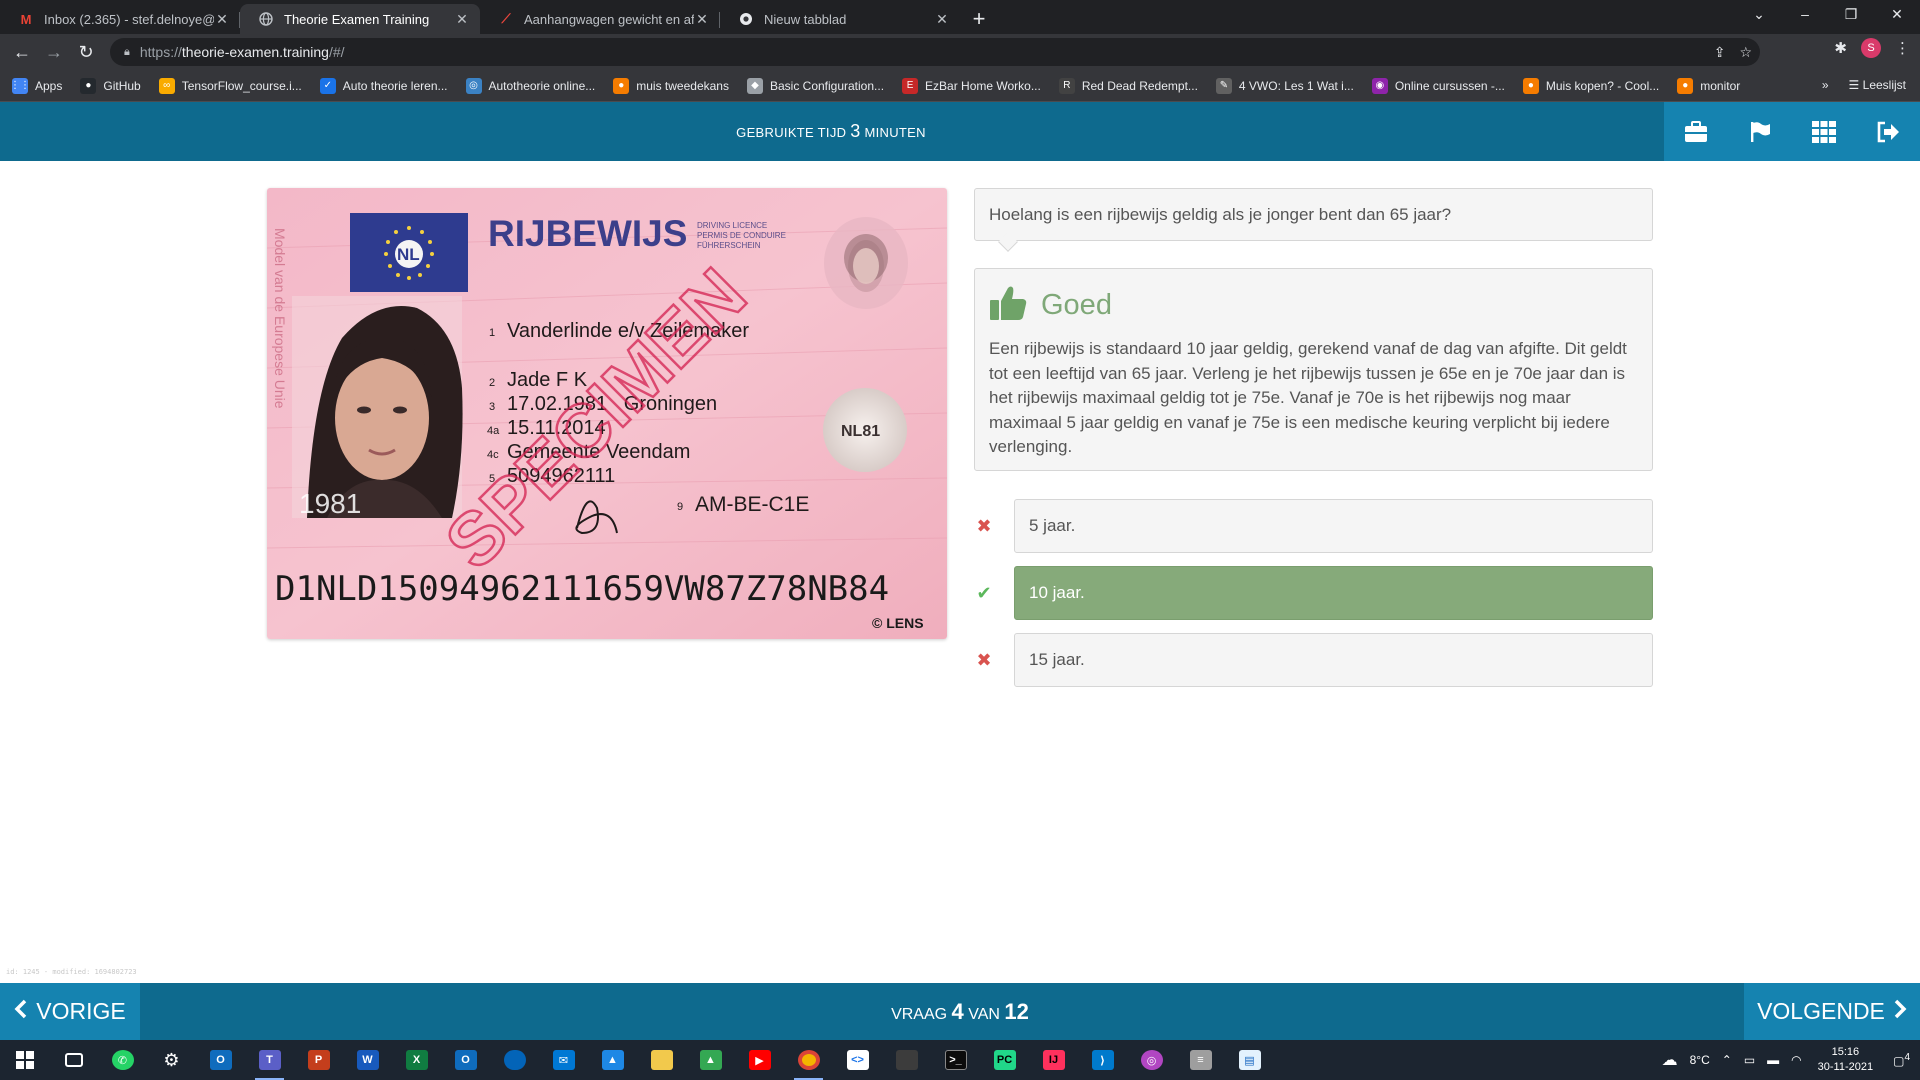 The width and height of the screenshot is (1920, 1080). Describe the element at coordinates (70, 1011) in the screenshot. I see `previous-button: VORIGE` at that location.